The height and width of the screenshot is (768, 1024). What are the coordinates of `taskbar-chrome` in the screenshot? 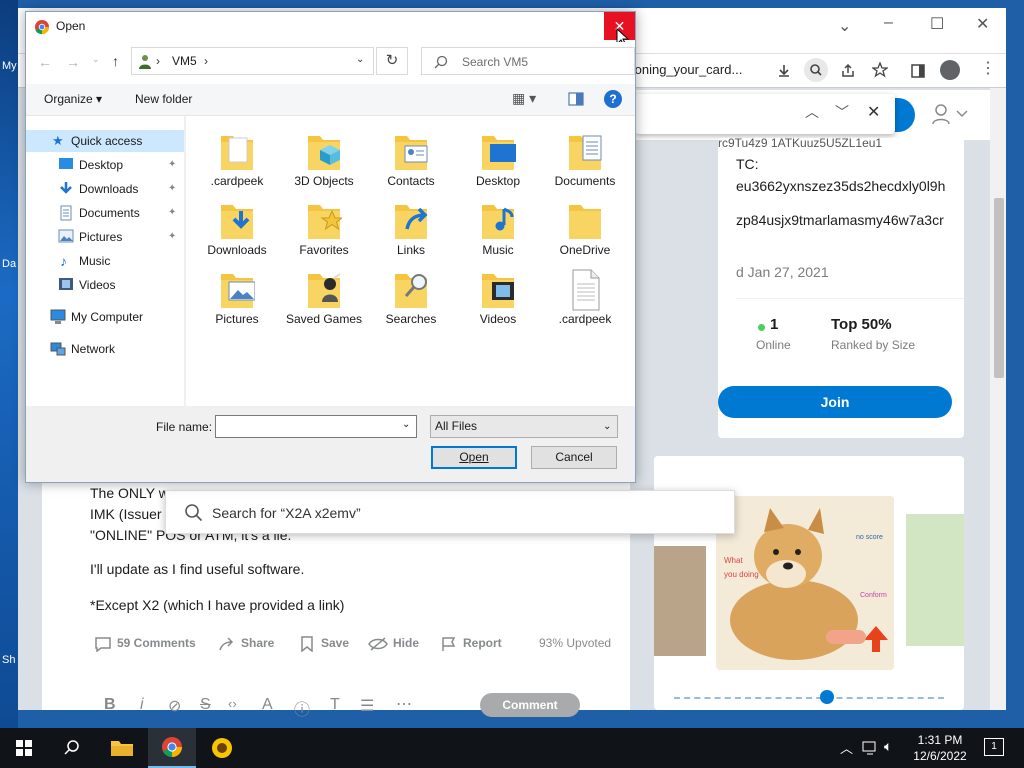 It's located at (172, 748).